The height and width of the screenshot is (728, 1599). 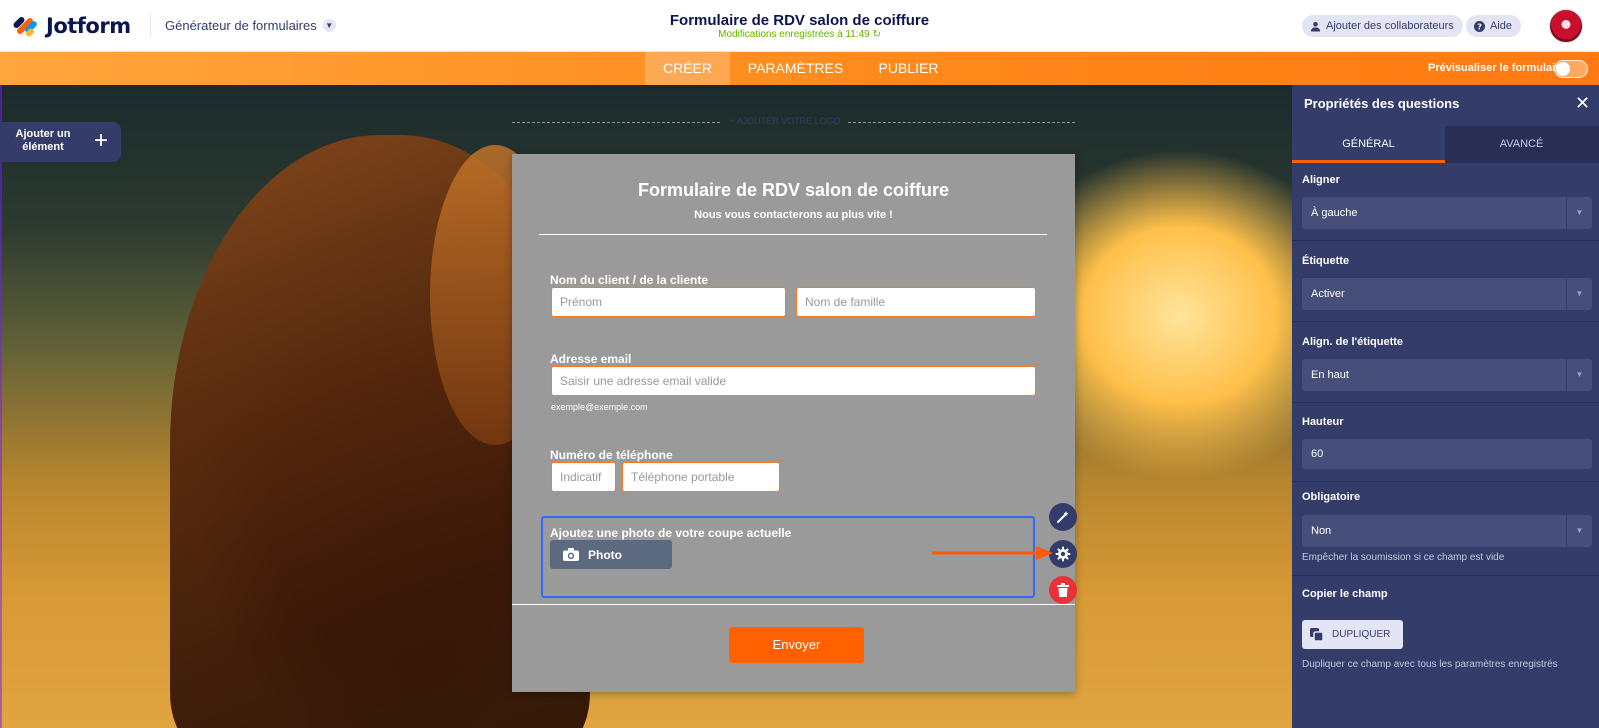 I want to click on photo-upload-button: Photo, so click(x=611, y=554).